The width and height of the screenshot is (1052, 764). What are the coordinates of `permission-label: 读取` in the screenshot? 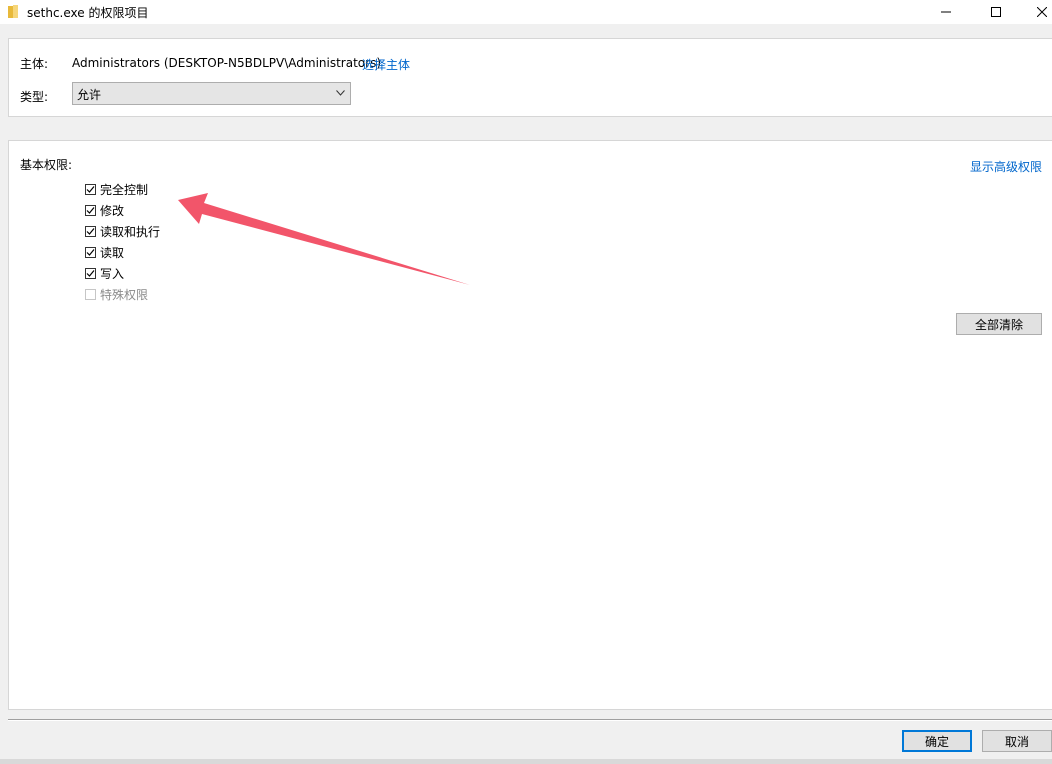 It's located at (112, 252).